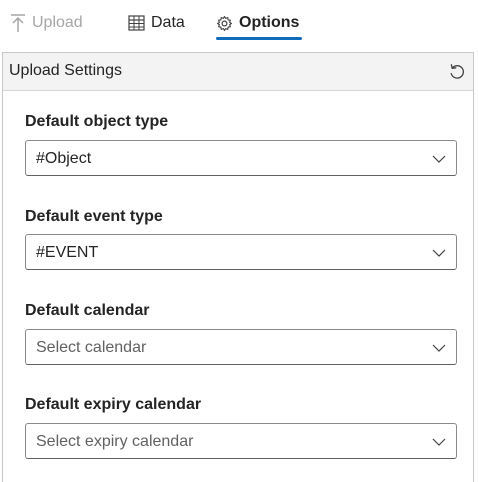 The image size is (478, 482). I want to click on tab-options-label: Options, so click(269, 22).